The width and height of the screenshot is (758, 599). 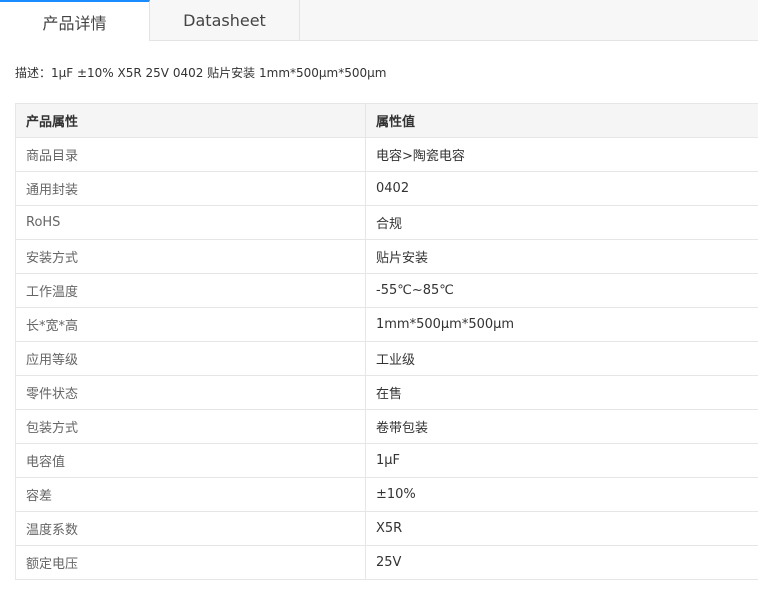 I want to click on table-row: 零件状态 在售, so click(x=386, y=392).